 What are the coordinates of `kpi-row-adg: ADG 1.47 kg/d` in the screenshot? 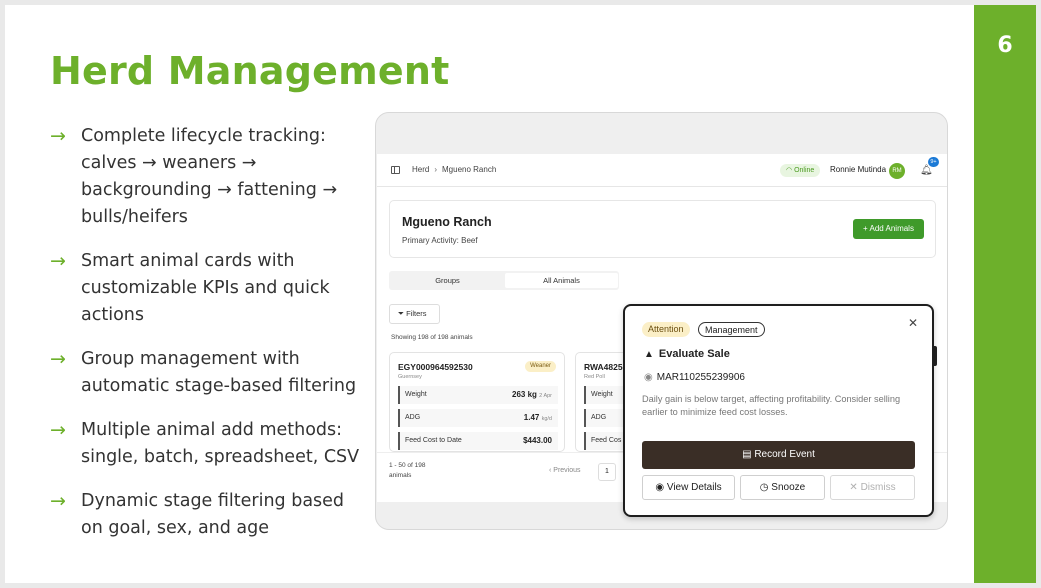 It's located at (478, 418).